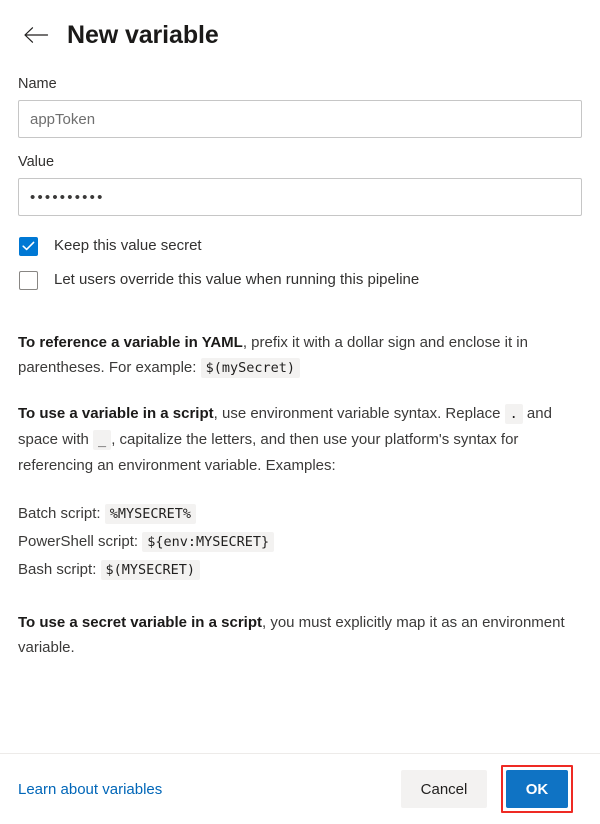  Describe the element at coordinates (128, 245) in the screenshot. I see `checkbox-keep-secret-label: Keep this value secret` at that location.